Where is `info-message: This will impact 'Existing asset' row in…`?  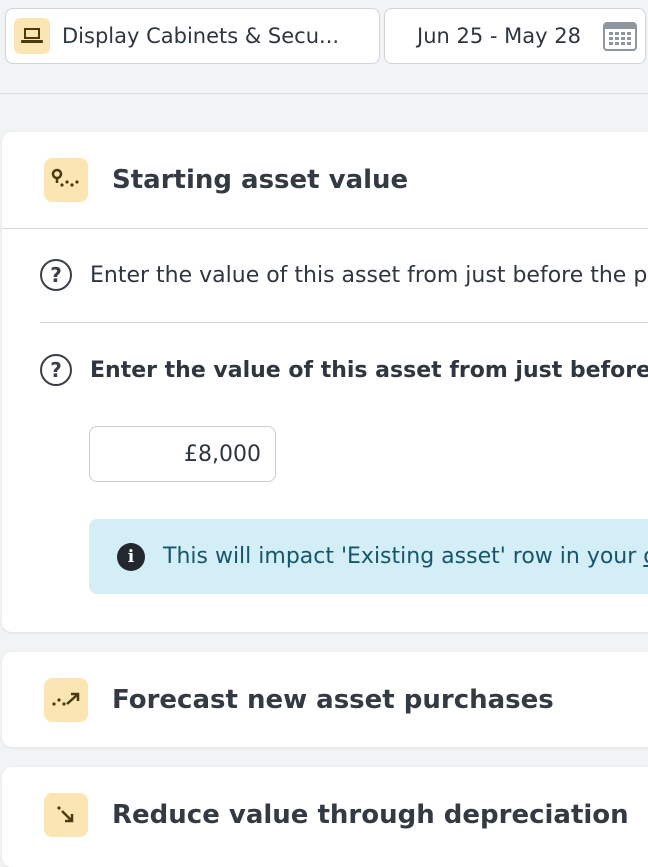
info-message: This will impact 'Existing asset' row in… is located at coordinates (403, 556).